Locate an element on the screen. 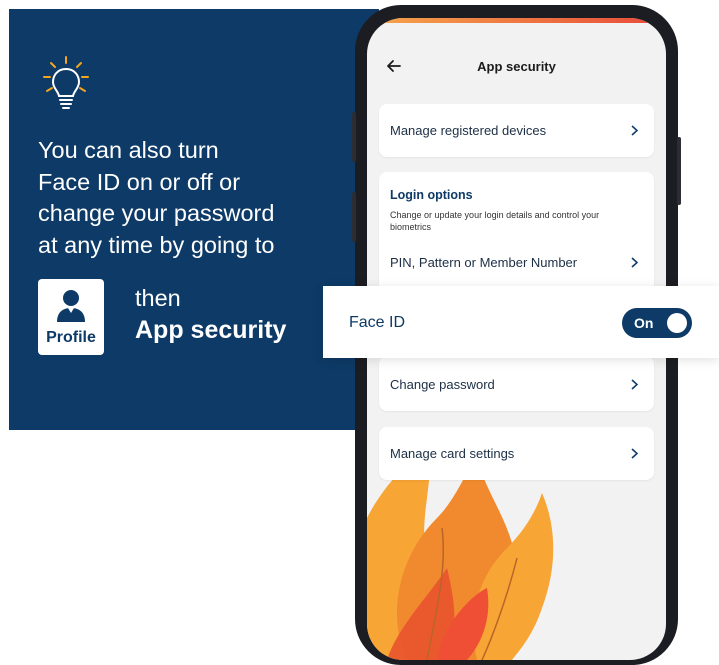  volume-down-button is located at coordinates (354, 217).